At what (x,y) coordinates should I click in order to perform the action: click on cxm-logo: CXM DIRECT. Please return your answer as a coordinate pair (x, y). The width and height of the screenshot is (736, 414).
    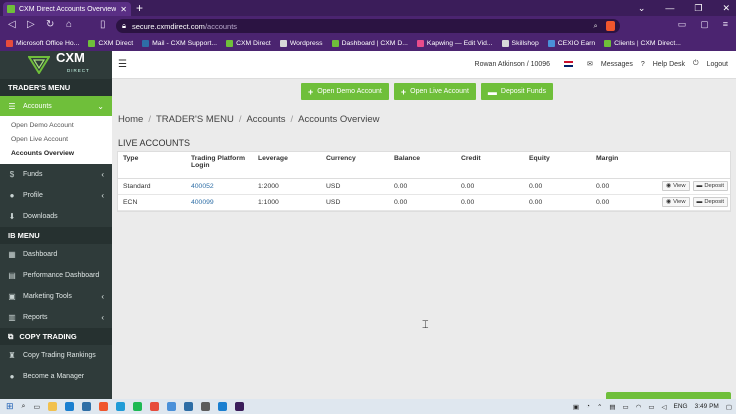
    Looking at the image, I should click on (56, 65).